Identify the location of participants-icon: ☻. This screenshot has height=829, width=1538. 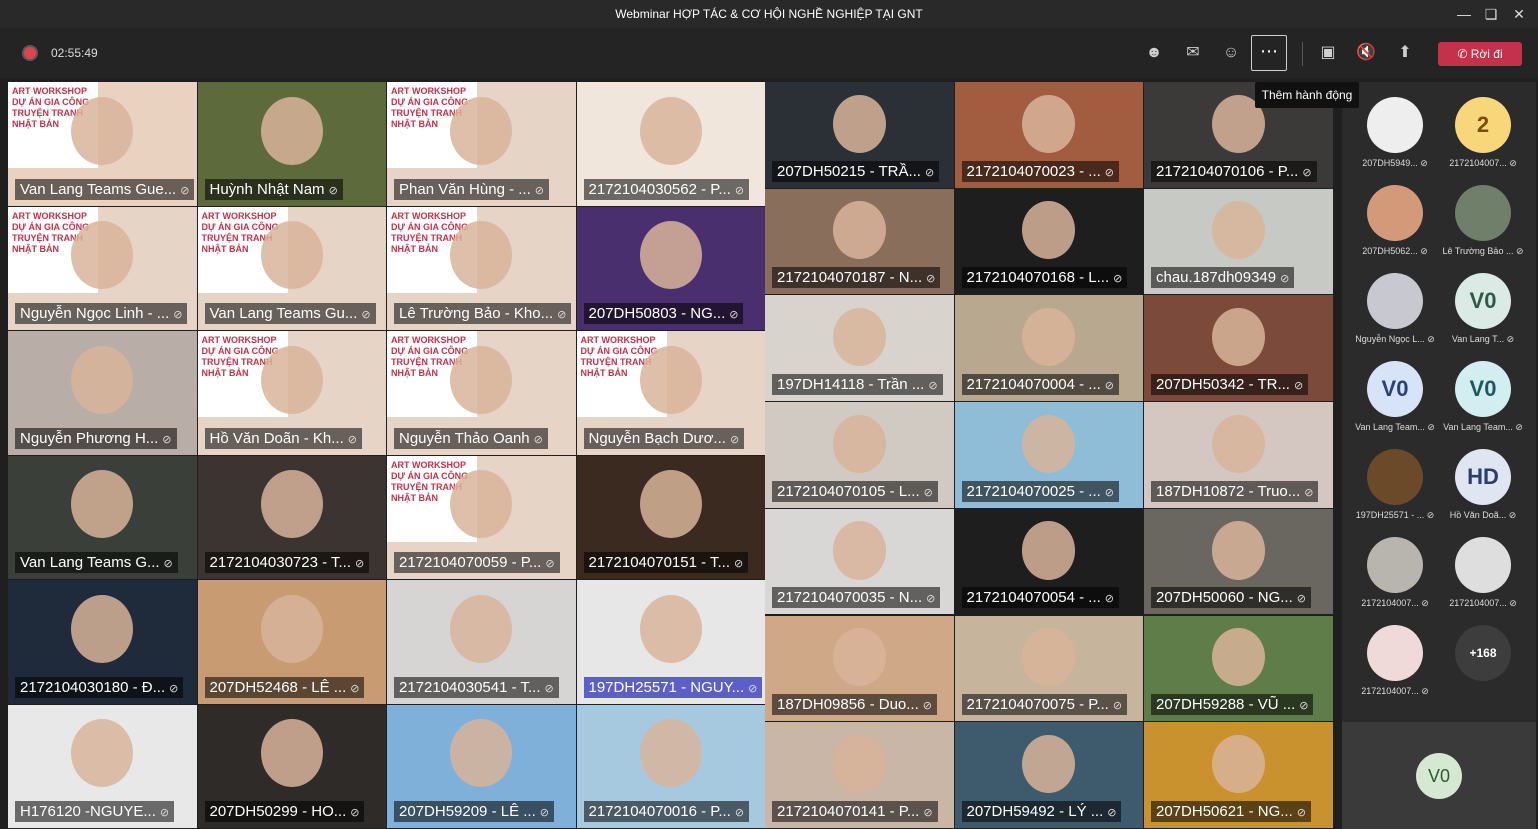
(1154, 53).